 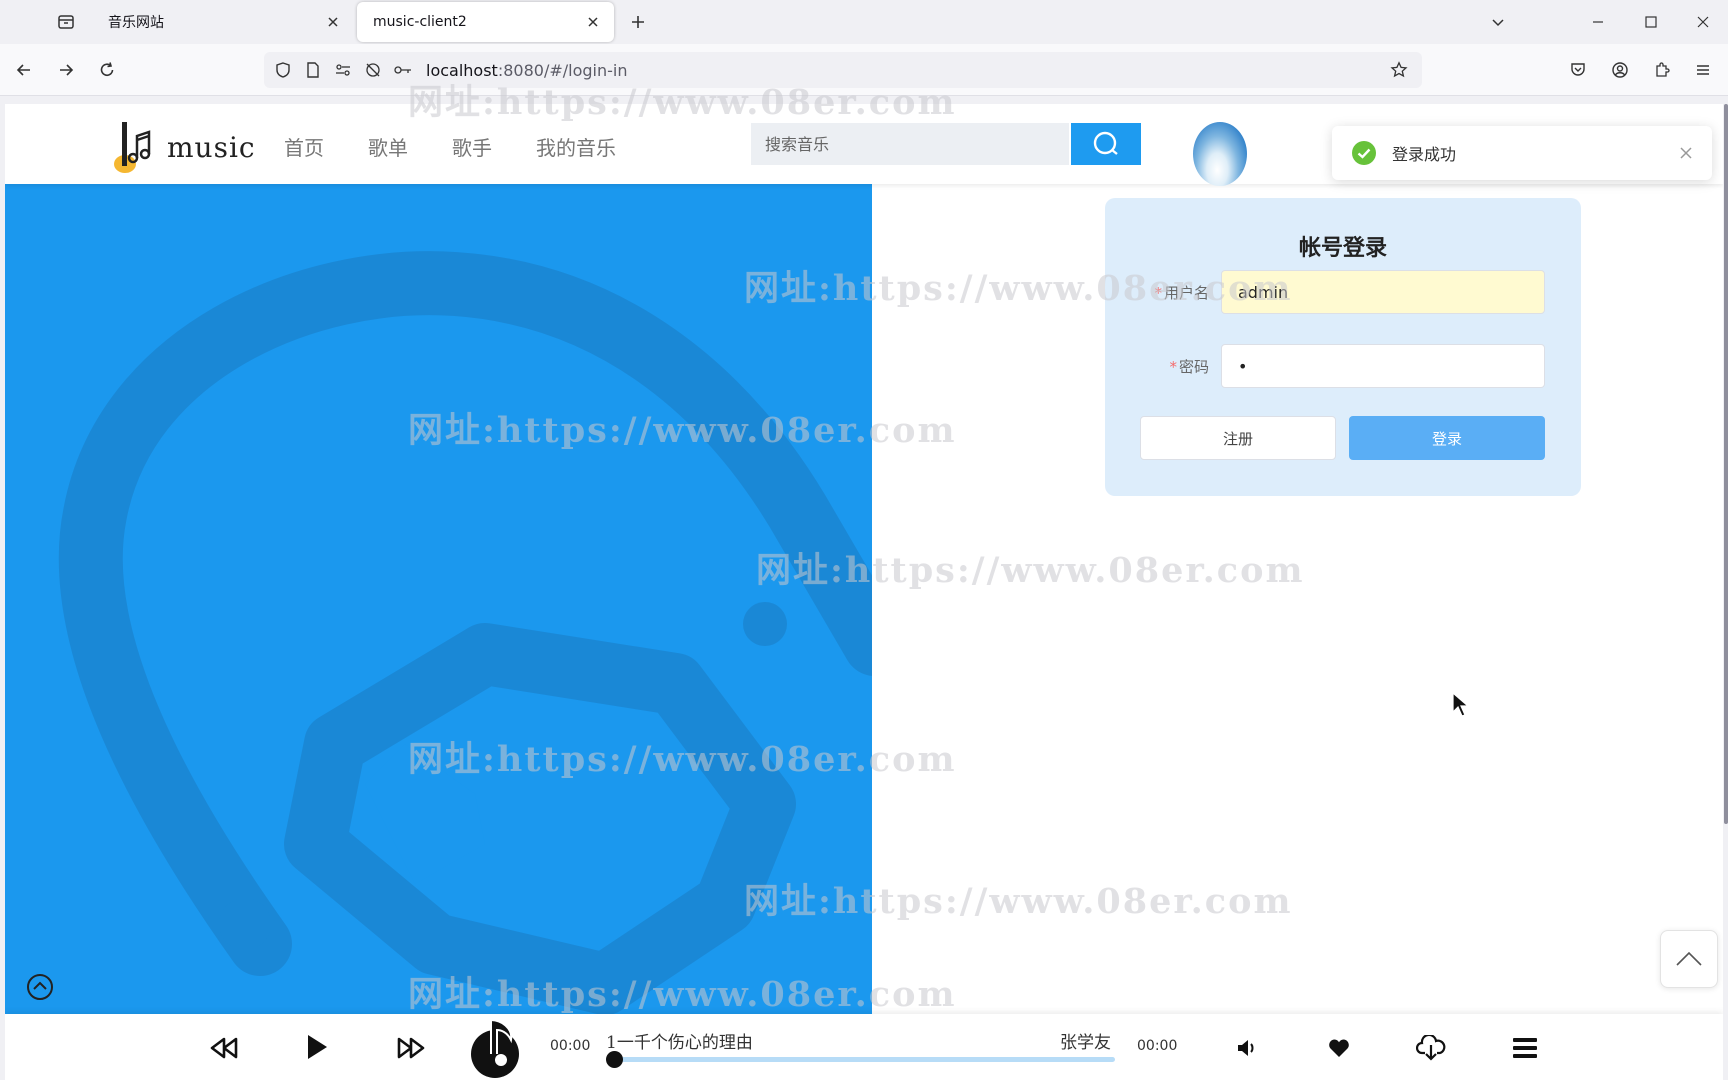 I want to click on search-icon, so click(x=1105, y=143).